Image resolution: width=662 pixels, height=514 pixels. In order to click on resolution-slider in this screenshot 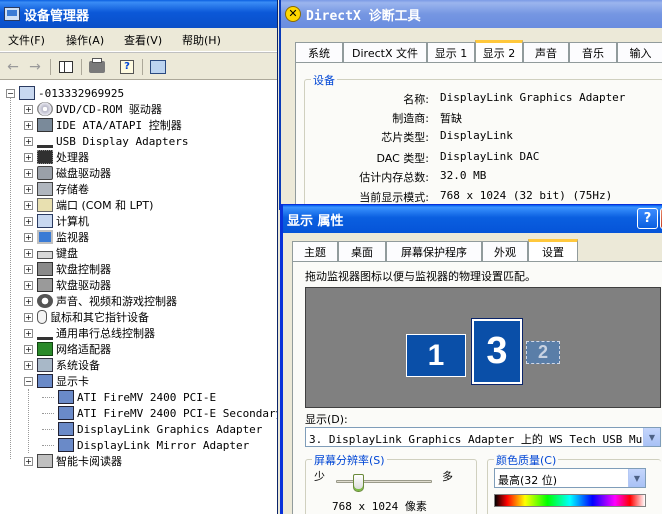, I will do `click(384, 483)`.